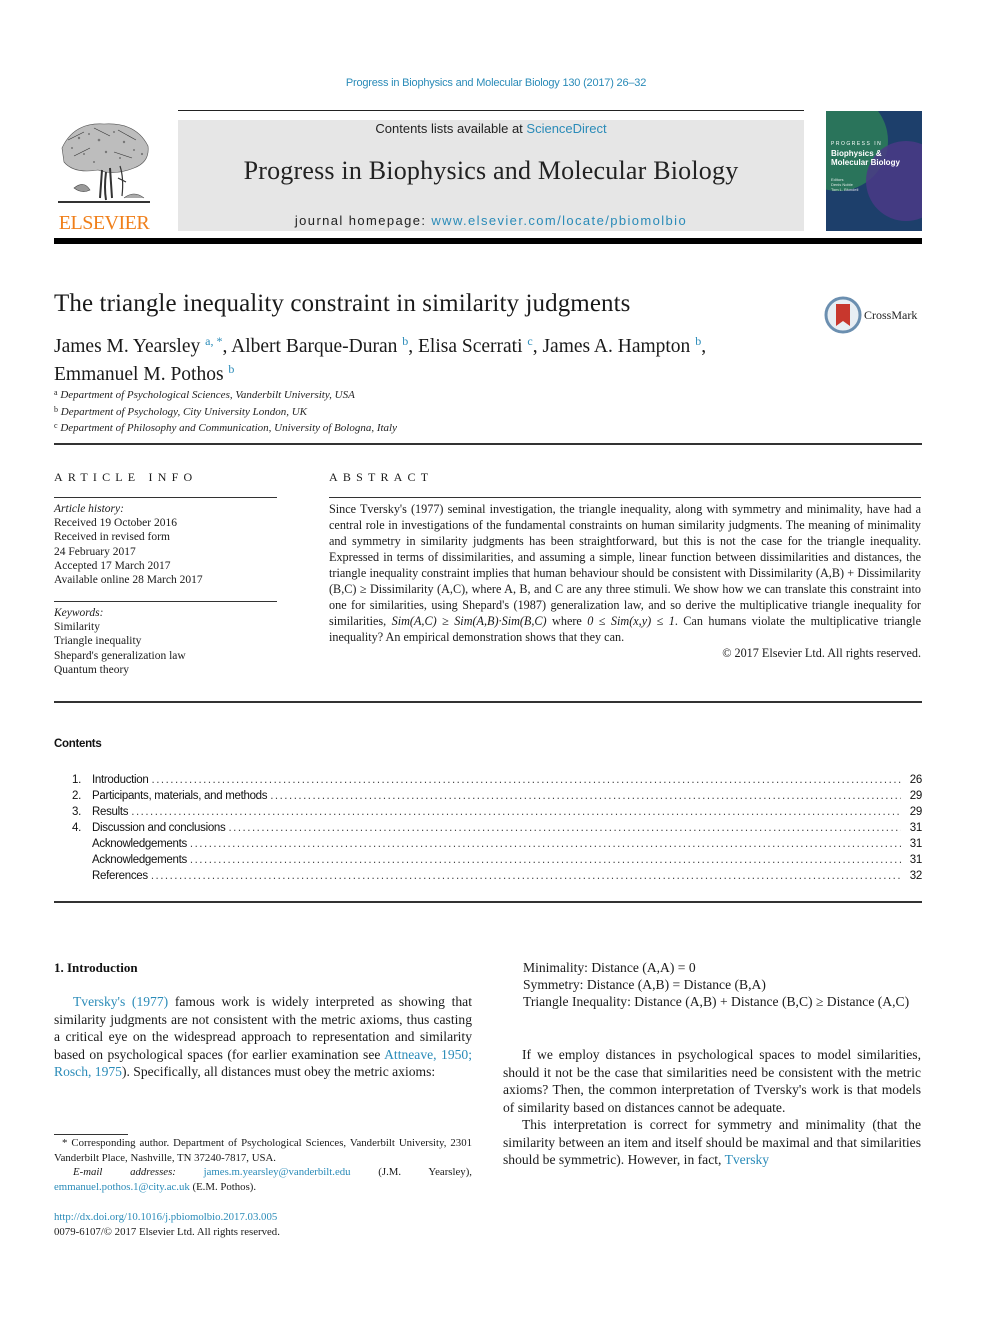 The height and width of the screenshot is (1323, 992). Describe the element at coordinates (488, 241) in the screenshot. I see `header-thick-rule` at that location.